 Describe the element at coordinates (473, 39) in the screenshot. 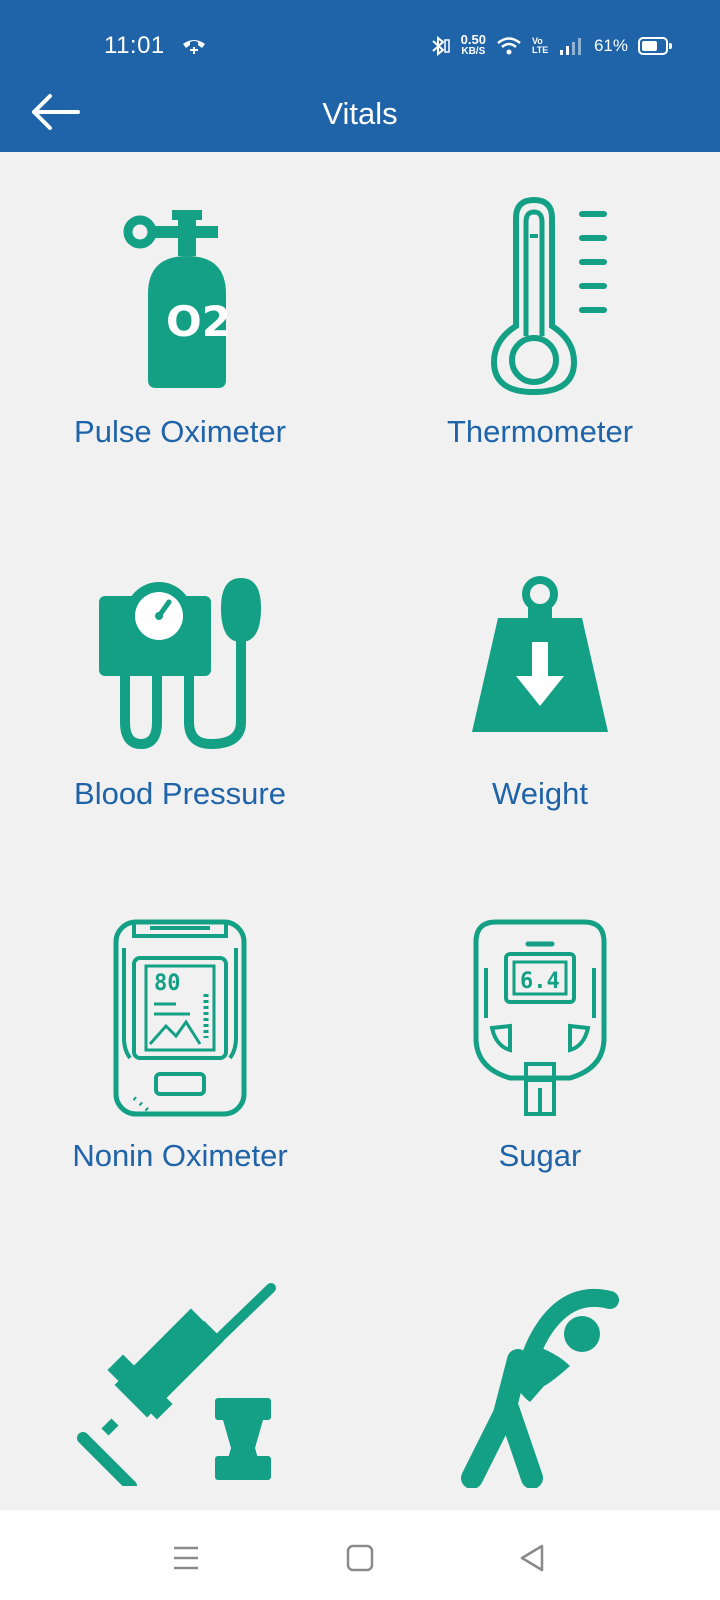

I see `network-speed-value: 0.50` at that location.